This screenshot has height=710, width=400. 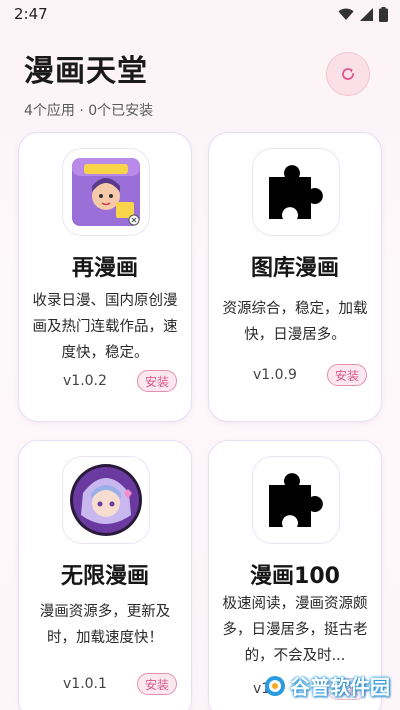 I want to click on zaimanhua-app-icon, so click(x=106, y=192).